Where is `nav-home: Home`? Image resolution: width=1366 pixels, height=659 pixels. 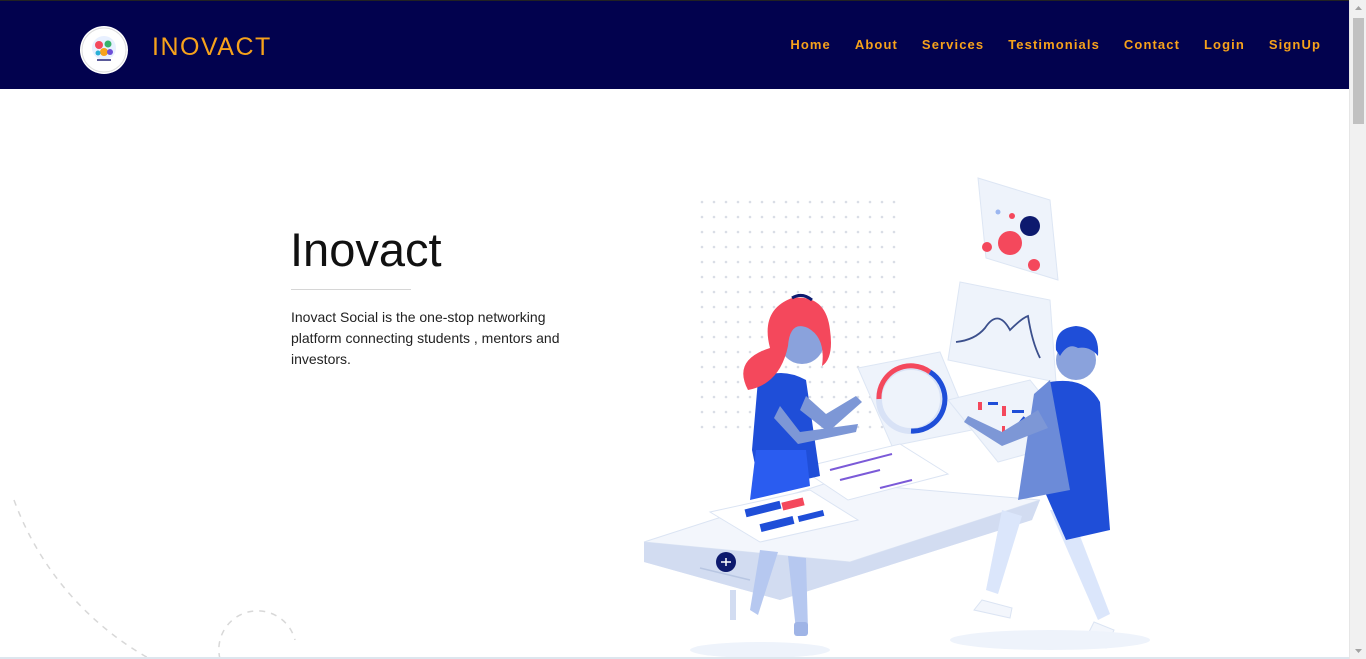 nav-home: Home is located at coordinates (810, 44).